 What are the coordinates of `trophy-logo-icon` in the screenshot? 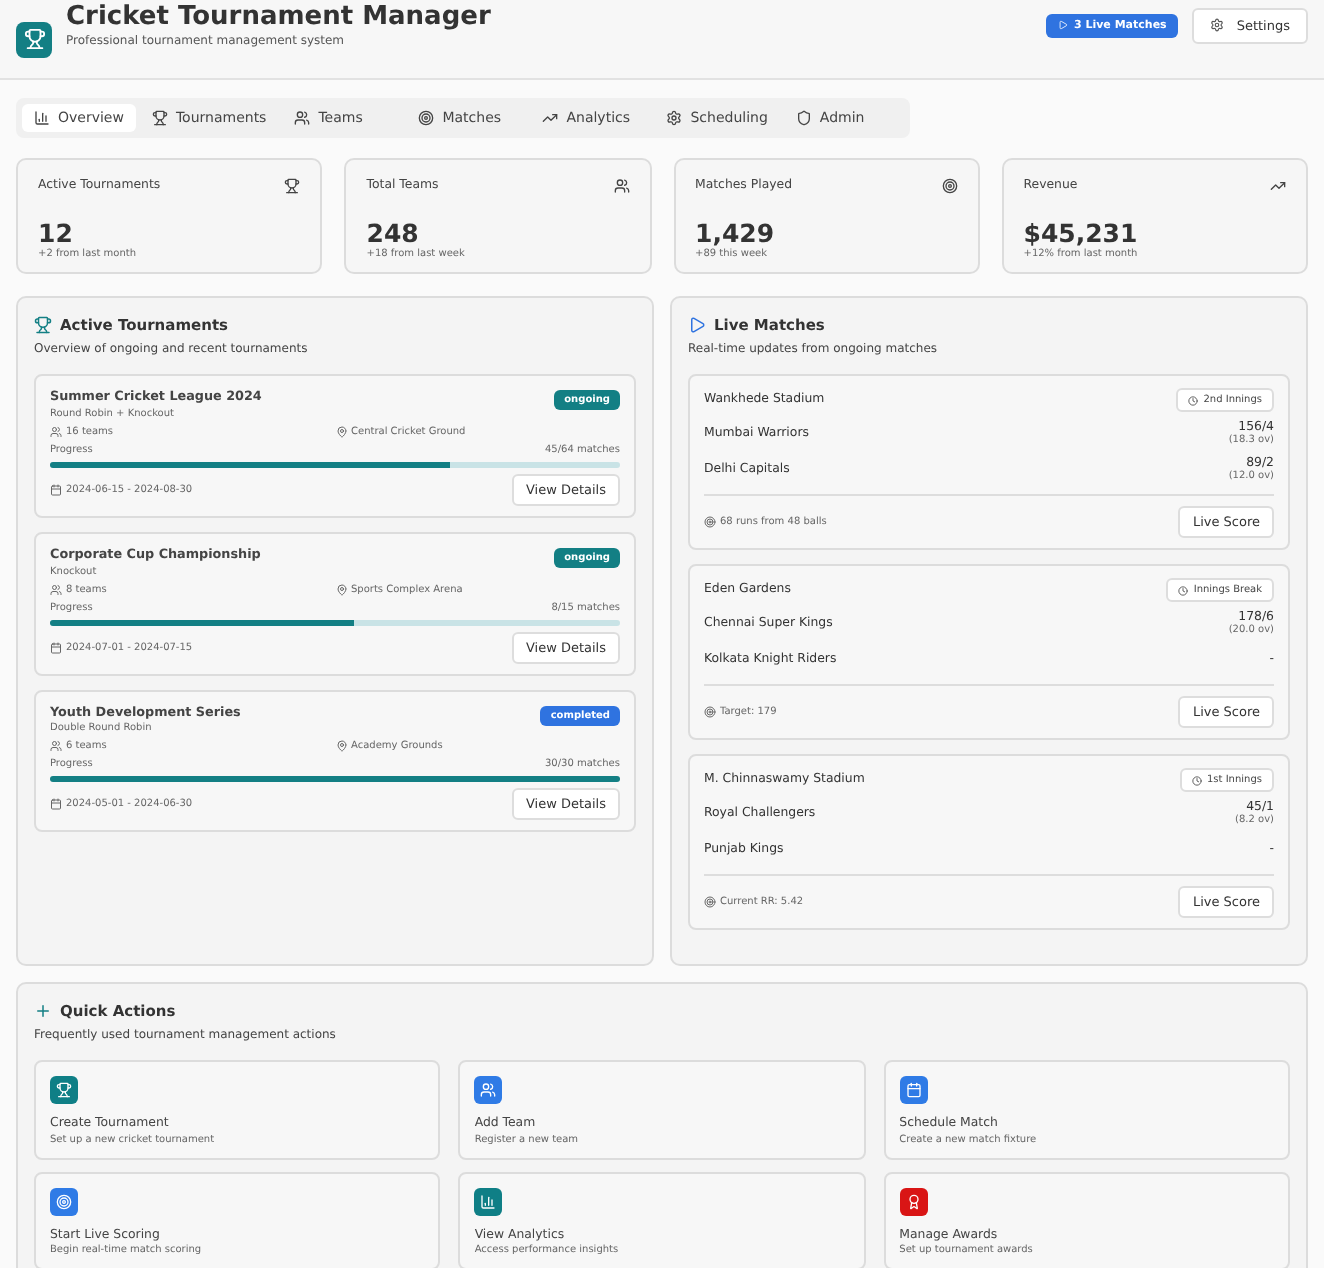 It's located at (34, 39).